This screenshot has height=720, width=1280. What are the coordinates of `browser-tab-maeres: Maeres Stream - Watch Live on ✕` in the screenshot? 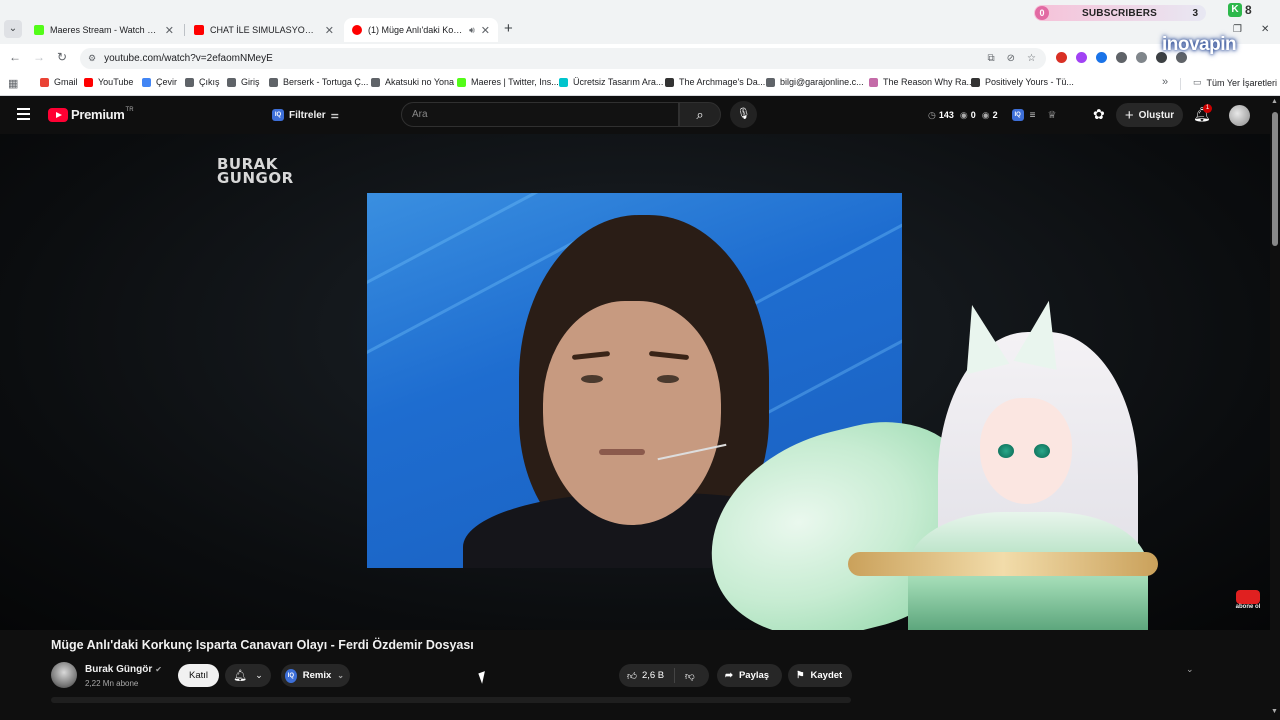 It's located at (104, 30).